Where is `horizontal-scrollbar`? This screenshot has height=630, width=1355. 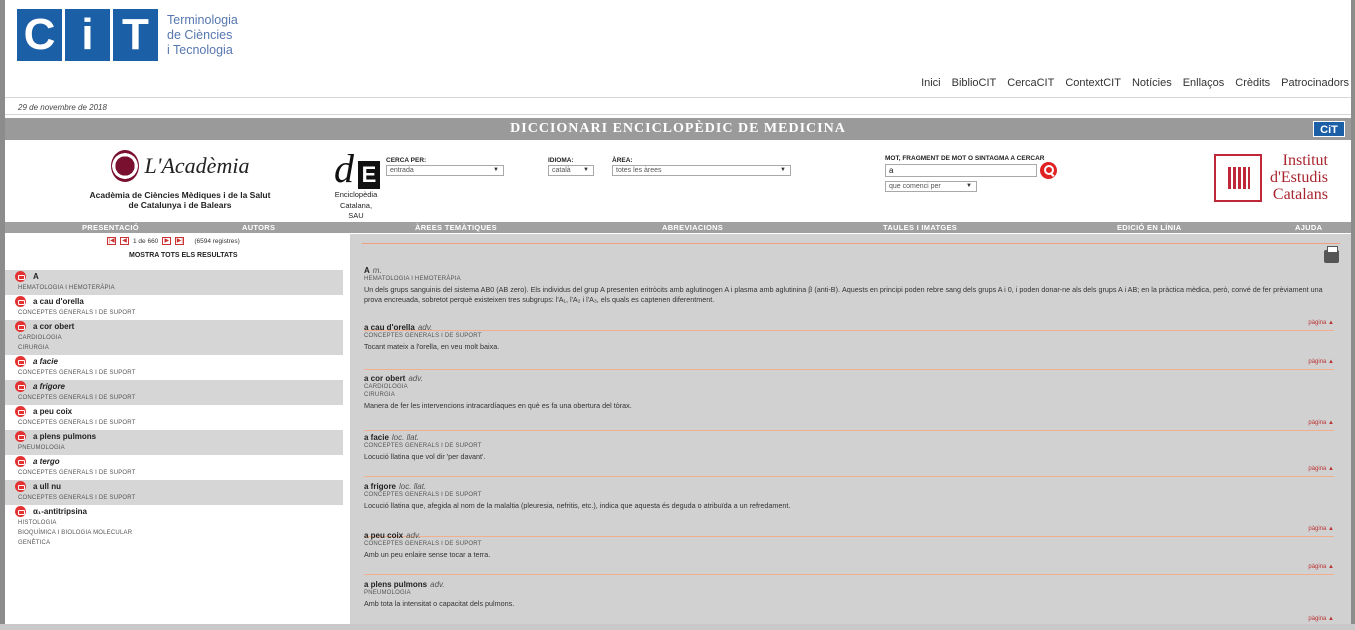
horizontal-scrollbar is located at coordinates (677, 627).